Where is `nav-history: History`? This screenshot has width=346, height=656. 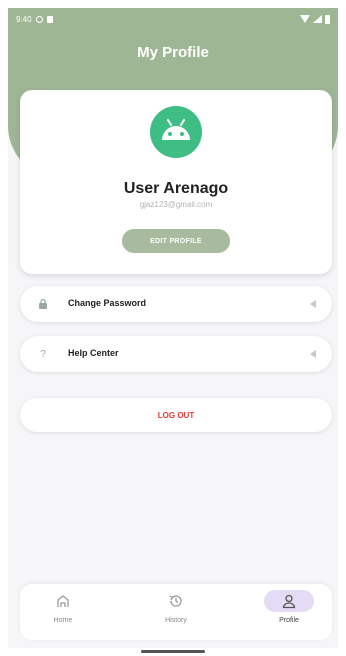 nav-history: History is located at coordinates (176, 612).